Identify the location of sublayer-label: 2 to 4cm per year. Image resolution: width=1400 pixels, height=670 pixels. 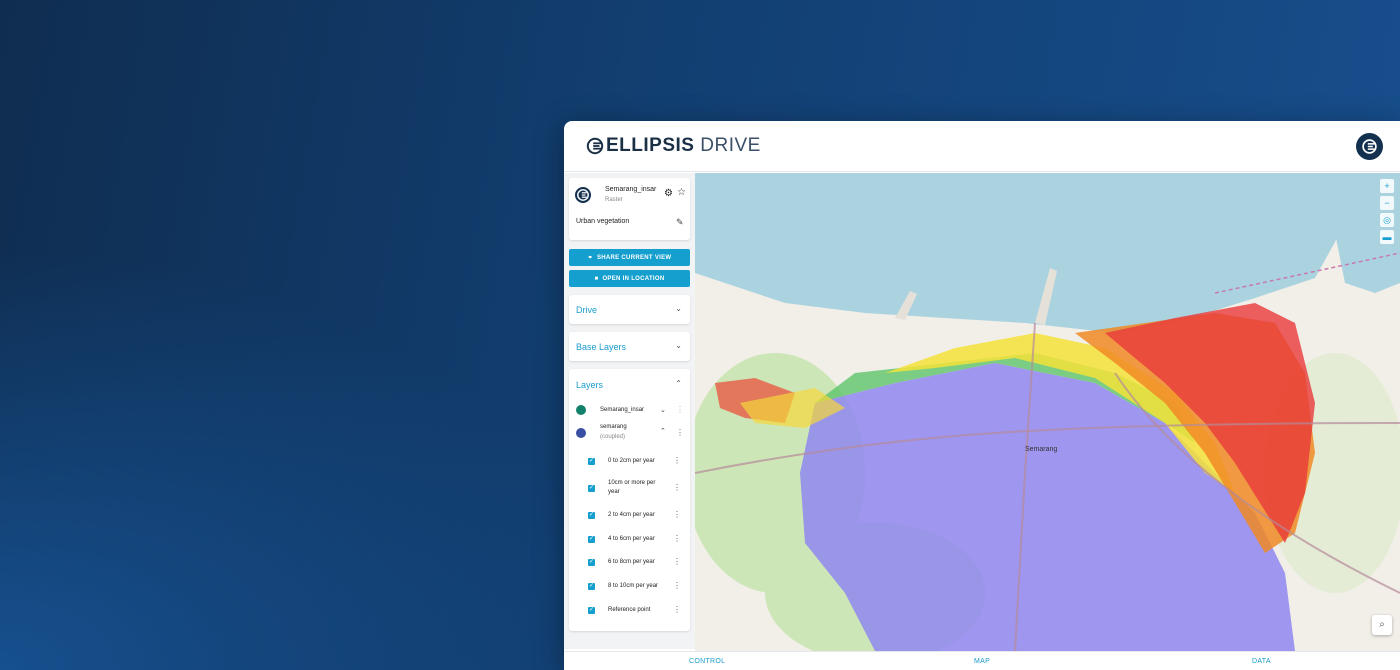
(631, 515).